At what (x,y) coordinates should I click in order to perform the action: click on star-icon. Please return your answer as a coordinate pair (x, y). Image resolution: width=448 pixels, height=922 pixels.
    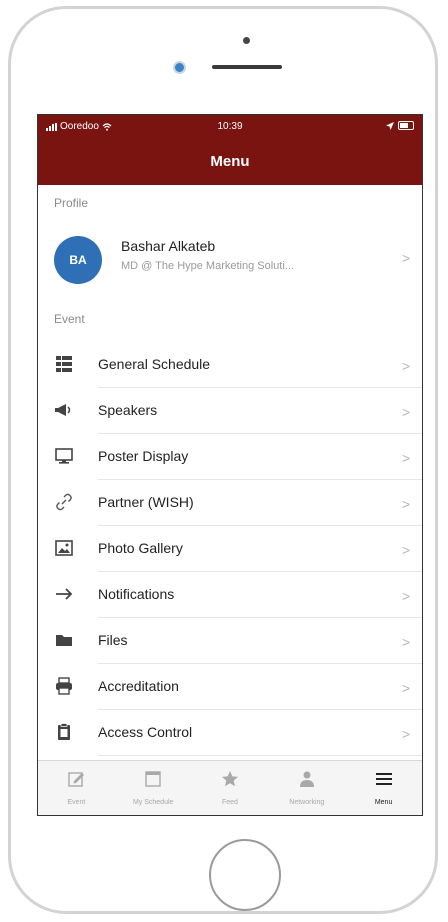
    Looking at the image, I should click on (229, 779).